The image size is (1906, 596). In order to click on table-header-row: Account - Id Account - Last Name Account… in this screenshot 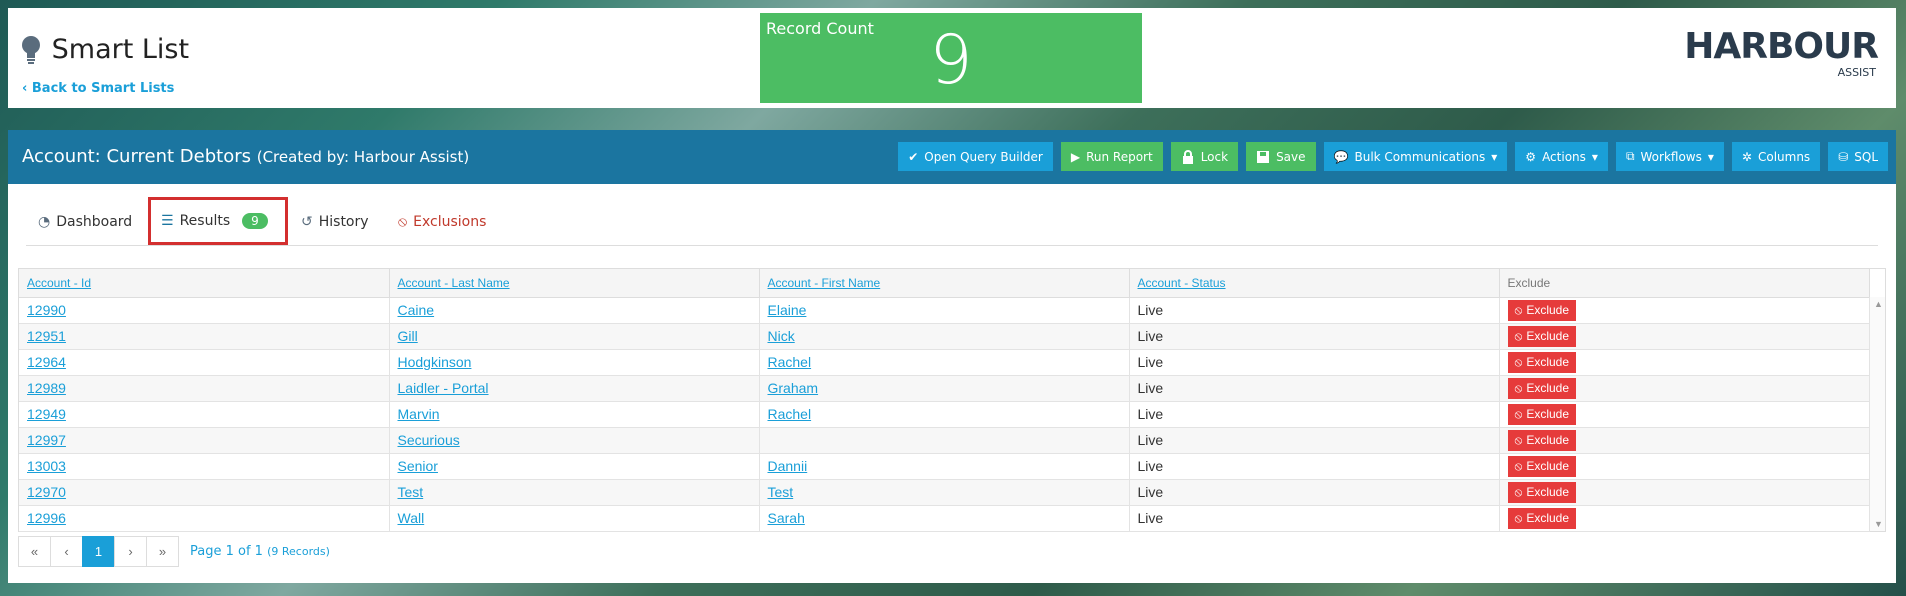, I will do `click(944, 283)`.